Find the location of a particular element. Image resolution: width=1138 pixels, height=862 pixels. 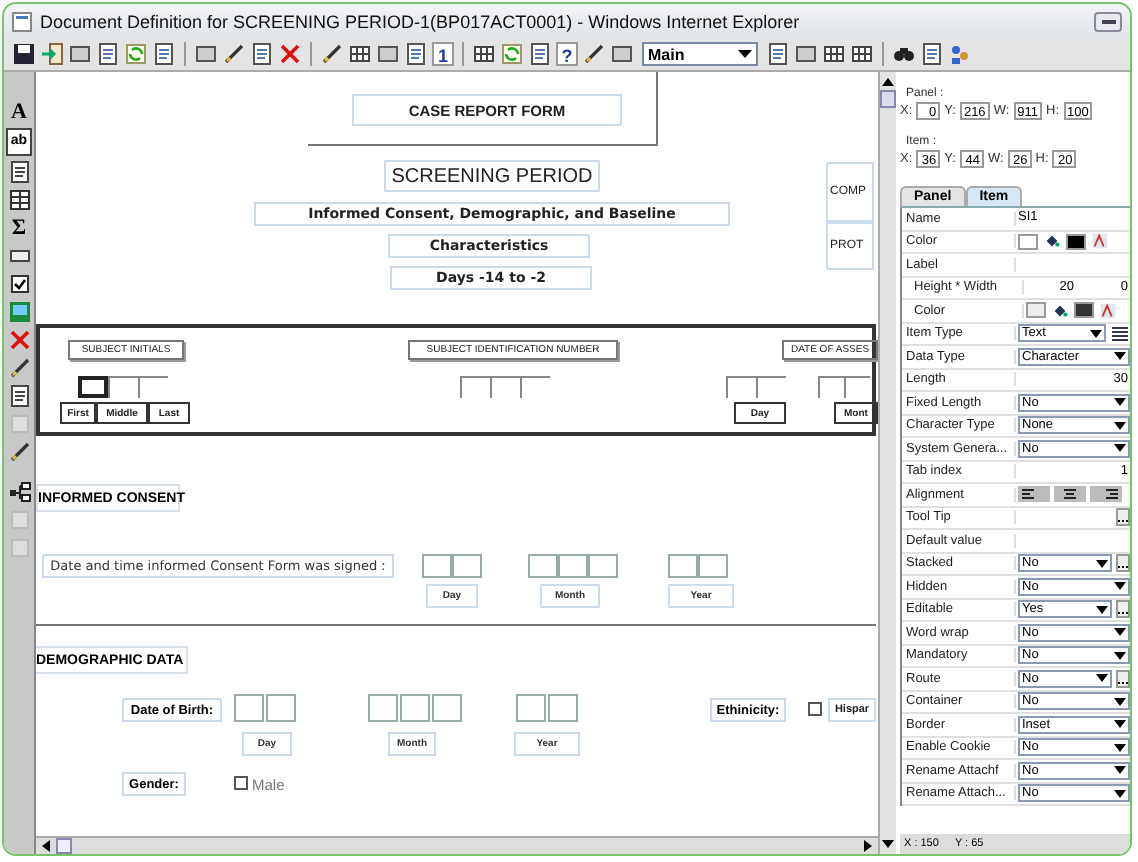

numbered-page-icon: 1 is located at coordinates (443, 54).